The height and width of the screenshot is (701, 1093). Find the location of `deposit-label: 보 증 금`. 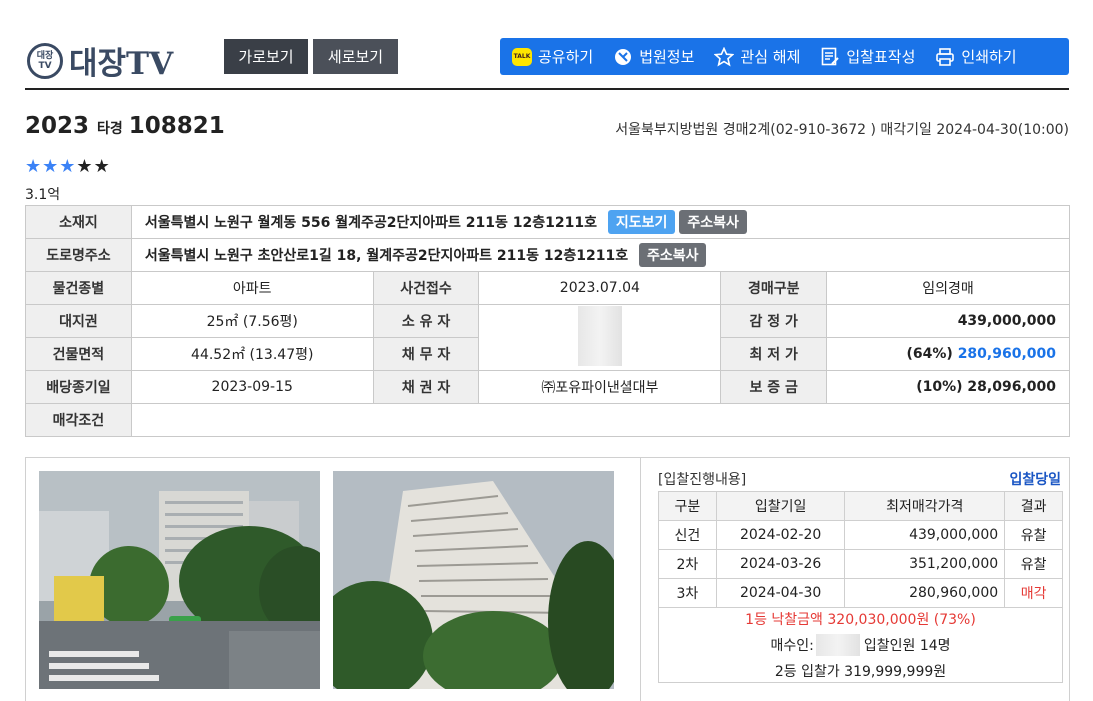

deposit-label: 보 증 금 is located at coordinates (774, 387).